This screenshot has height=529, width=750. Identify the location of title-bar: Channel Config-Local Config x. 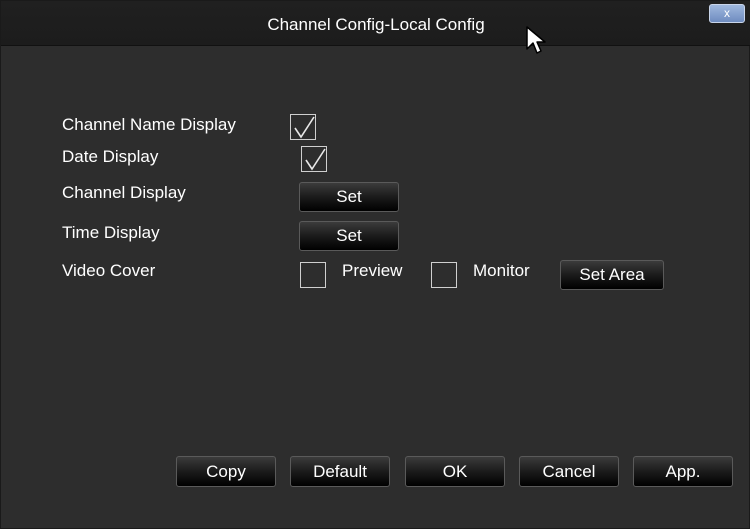
(375, 23).